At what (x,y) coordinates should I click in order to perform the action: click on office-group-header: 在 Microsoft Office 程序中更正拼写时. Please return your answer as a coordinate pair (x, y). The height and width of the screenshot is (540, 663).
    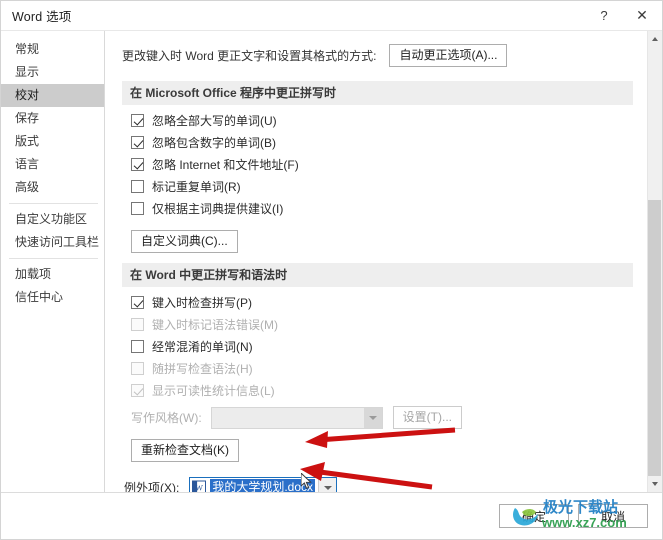
    Looking at the image, I should click on (377, 93).